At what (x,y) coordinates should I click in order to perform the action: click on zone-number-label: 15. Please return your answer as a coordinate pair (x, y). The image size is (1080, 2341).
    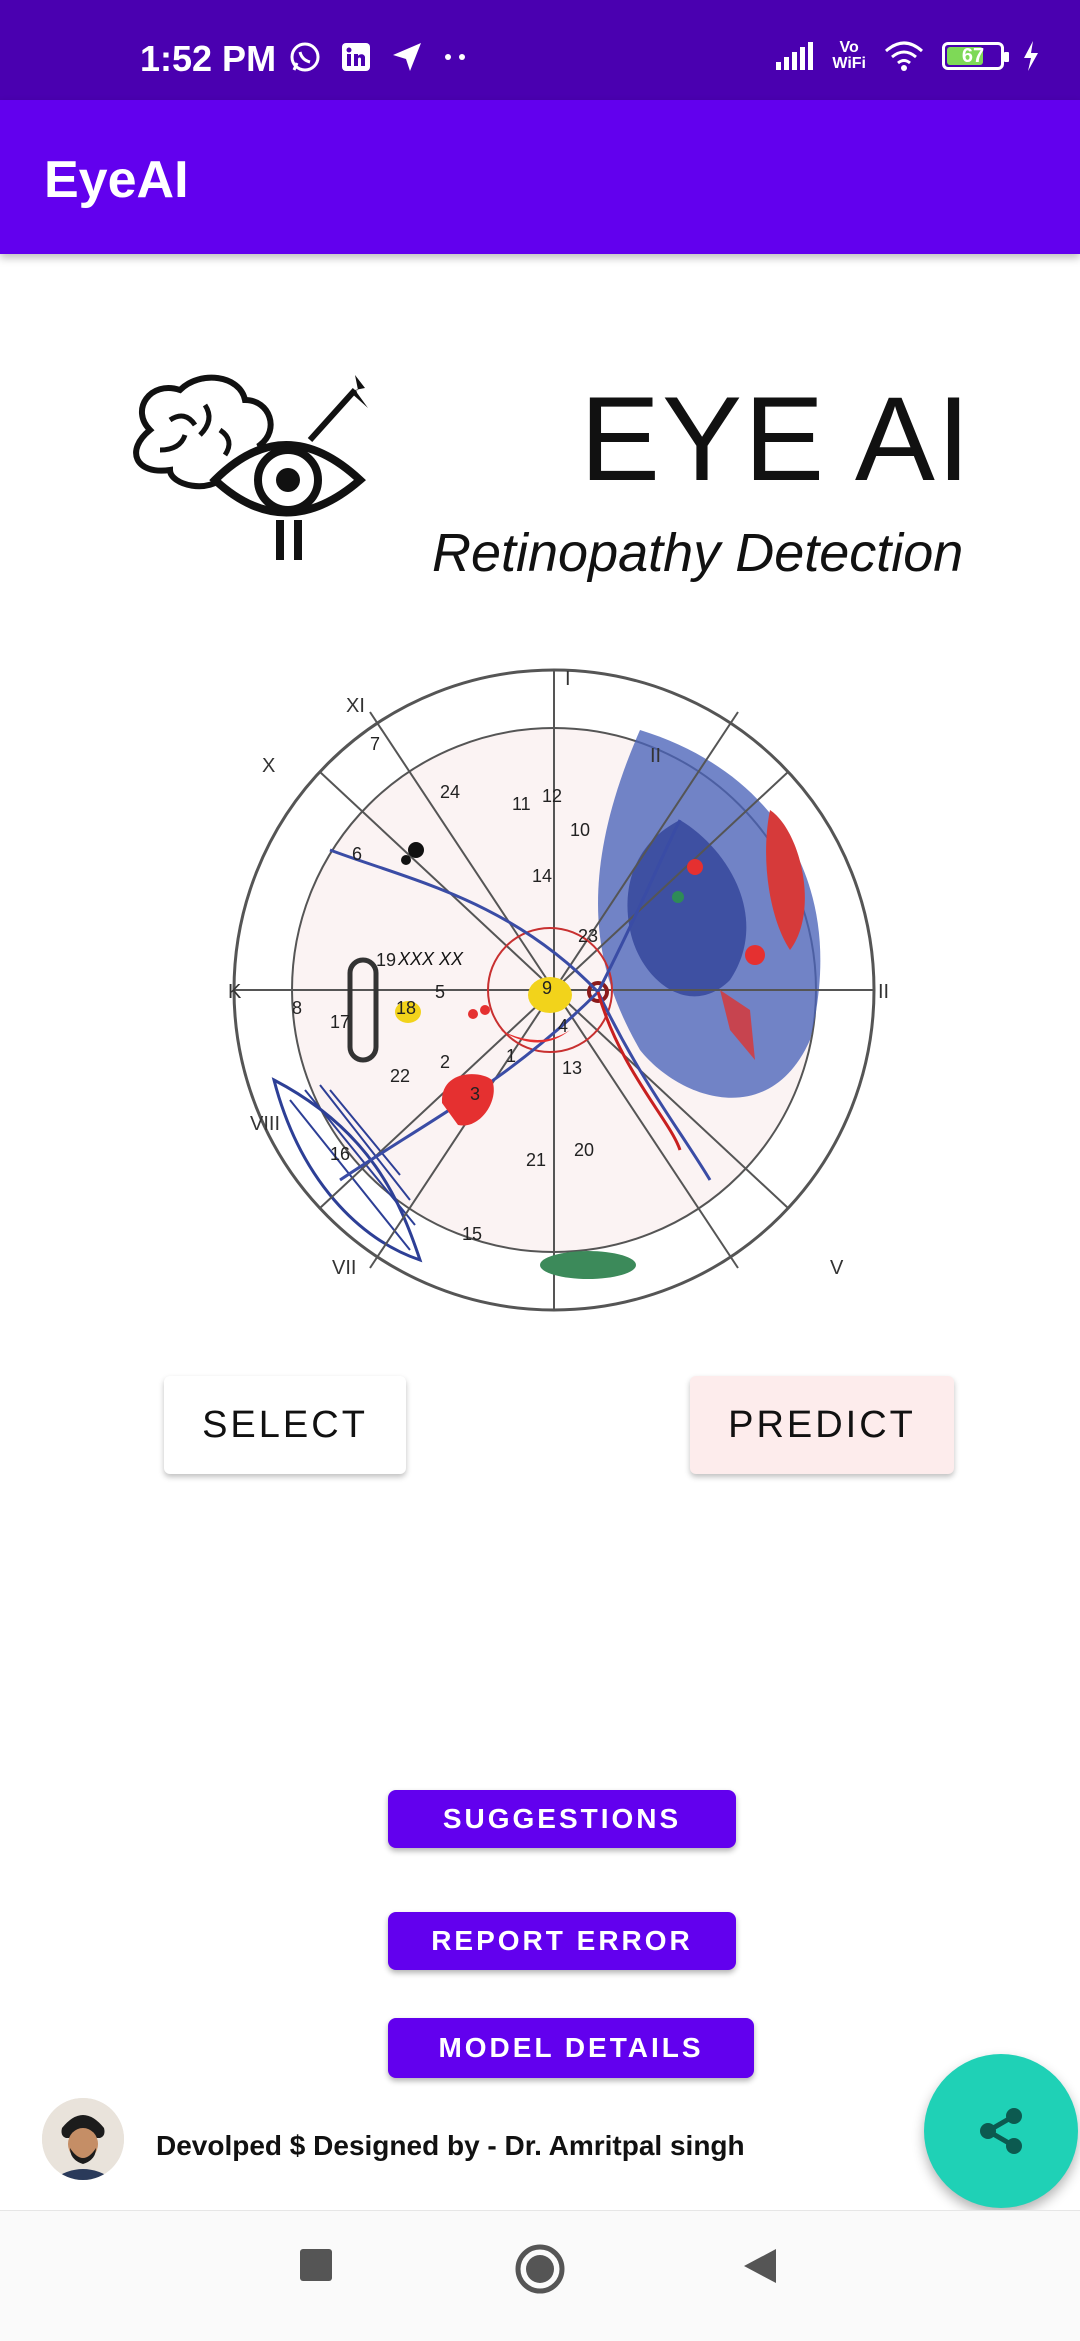
    Looking at the image, I should click on (472, 1234).